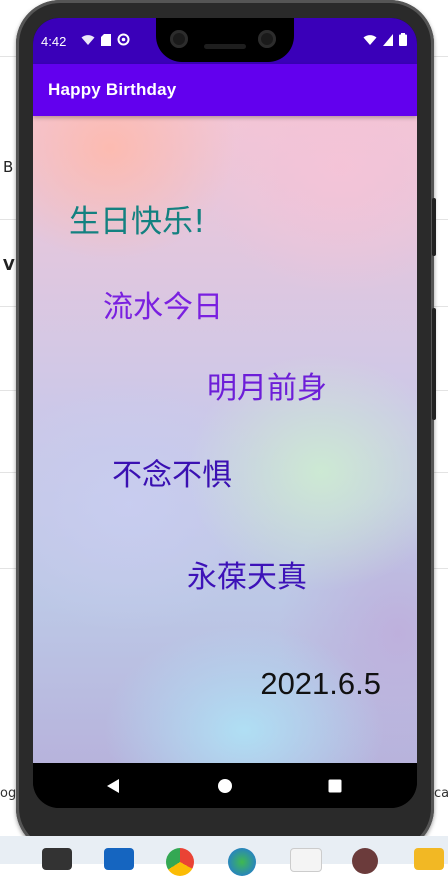 The height and width of the screenshot is (876, 448). What do you see at coordinates (137, 222) in the screenshot?
I see `greeting-line: 生日快乐!` at bounding box center [137, 222].